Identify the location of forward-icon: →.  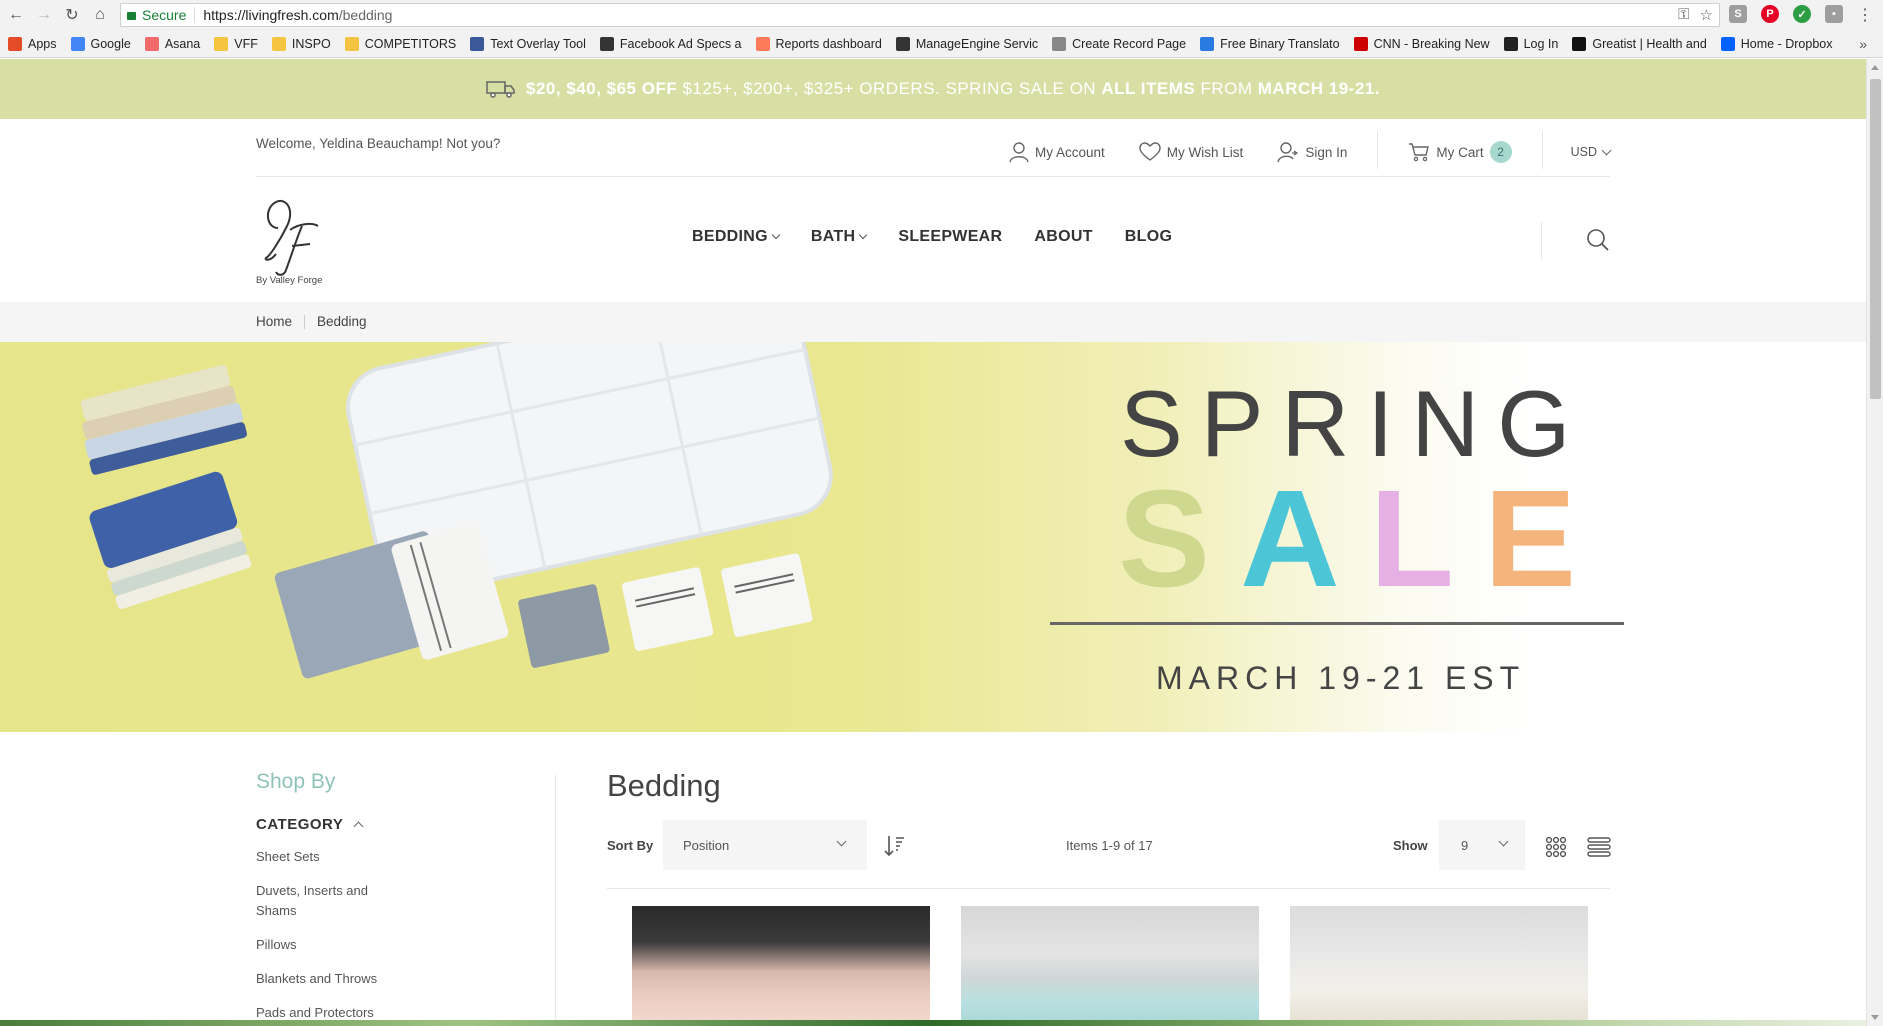
(44, 15).